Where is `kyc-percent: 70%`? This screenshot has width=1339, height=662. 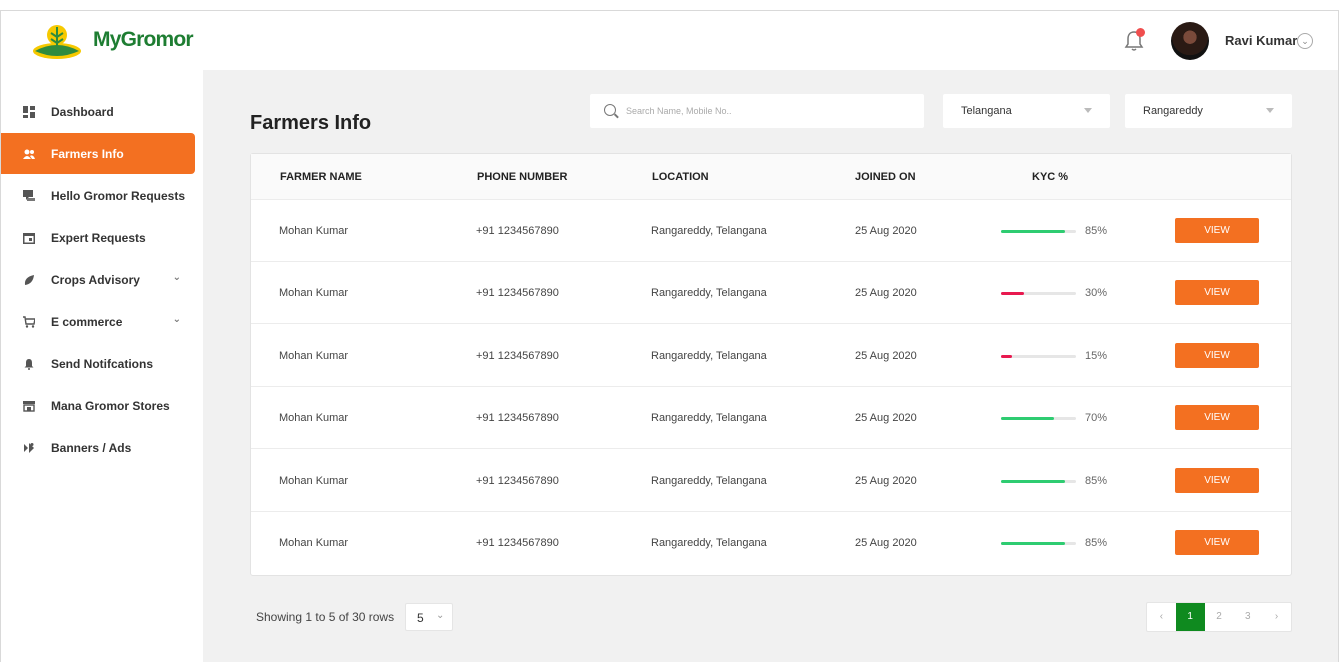
kyc-percent: 70% is located at coordinates (1096, 418).